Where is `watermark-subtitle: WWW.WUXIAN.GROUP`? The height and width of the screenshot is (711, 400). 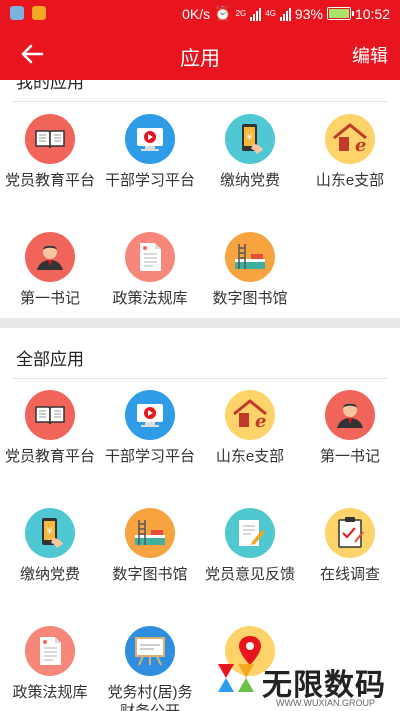
watermark-subtitle: WWW.WUXIAN.GROUP is located at coordinates (325, 703).